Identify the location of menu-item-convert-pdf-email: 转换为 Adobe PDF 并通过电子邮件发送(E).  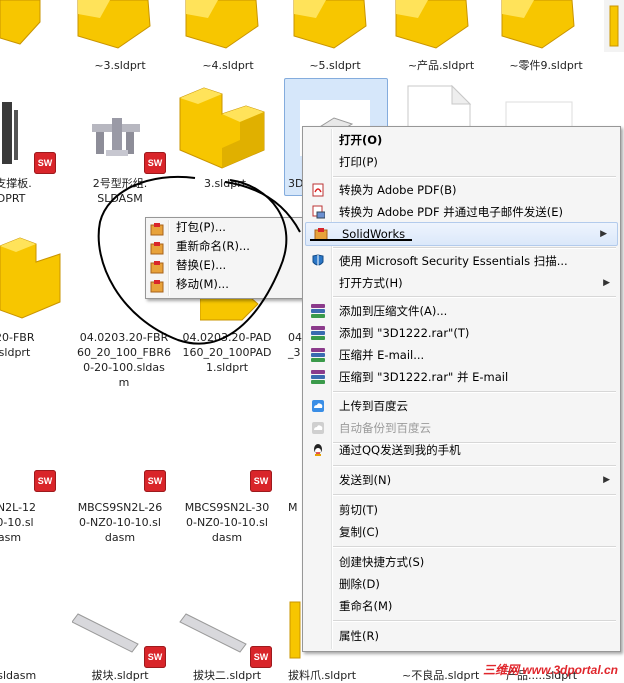
(461, 212).